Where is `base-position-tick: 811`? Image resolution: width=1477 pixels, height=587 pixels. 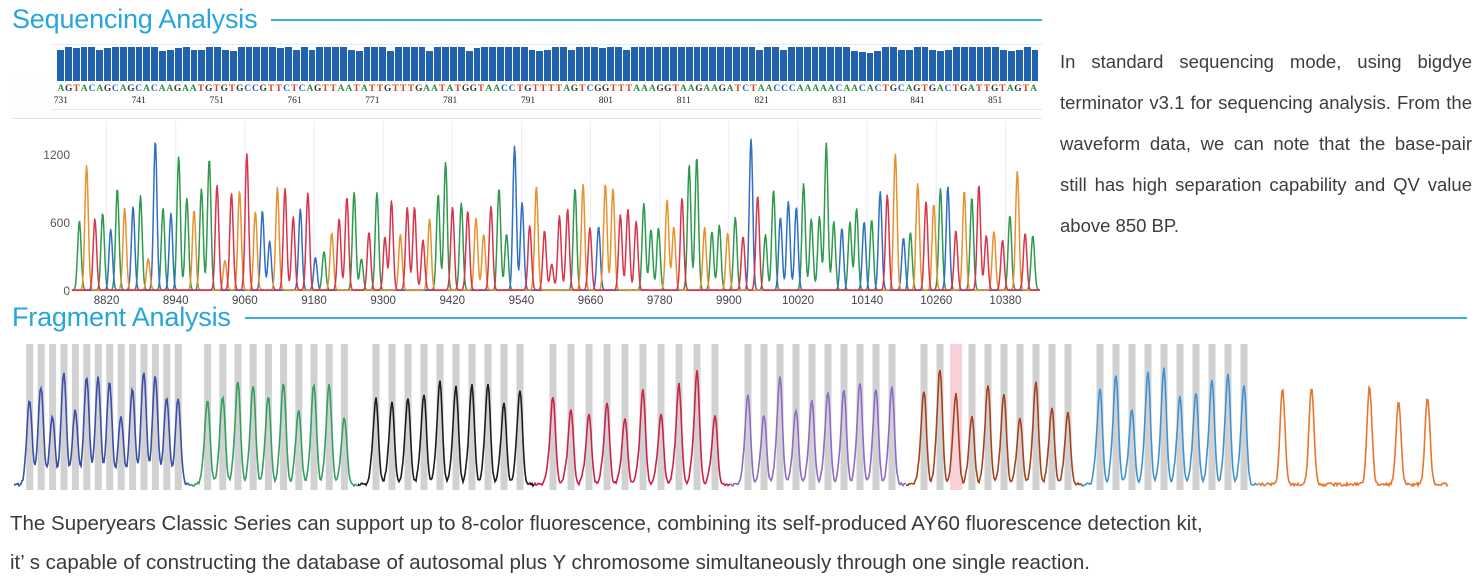
base-position-tick: 811 is located at coordinates (683, 101).